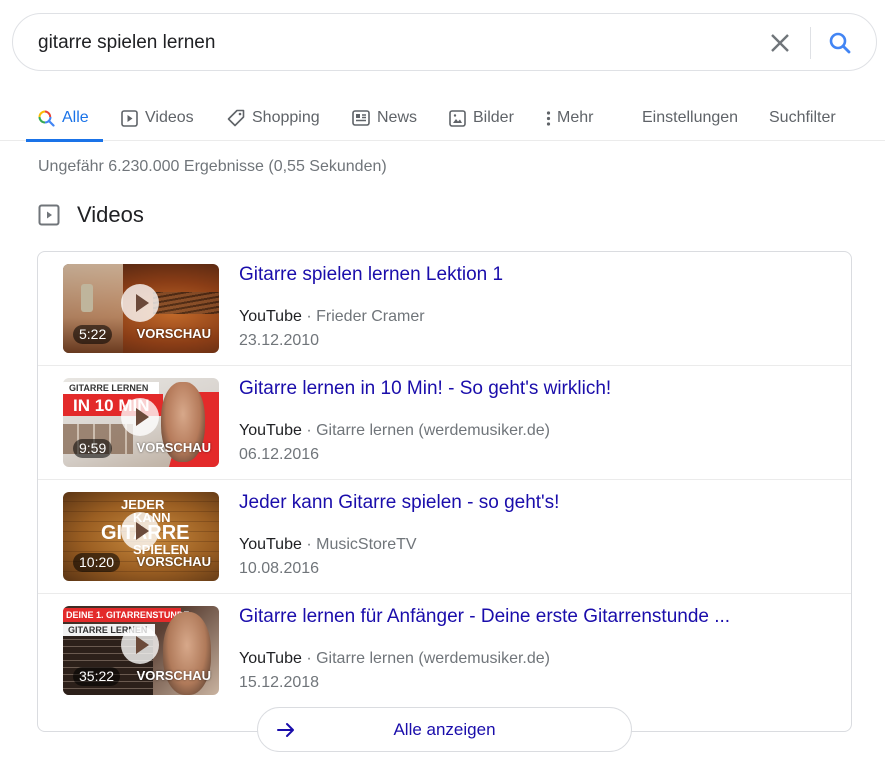  I want to click on image-icon, so click(457, 118).